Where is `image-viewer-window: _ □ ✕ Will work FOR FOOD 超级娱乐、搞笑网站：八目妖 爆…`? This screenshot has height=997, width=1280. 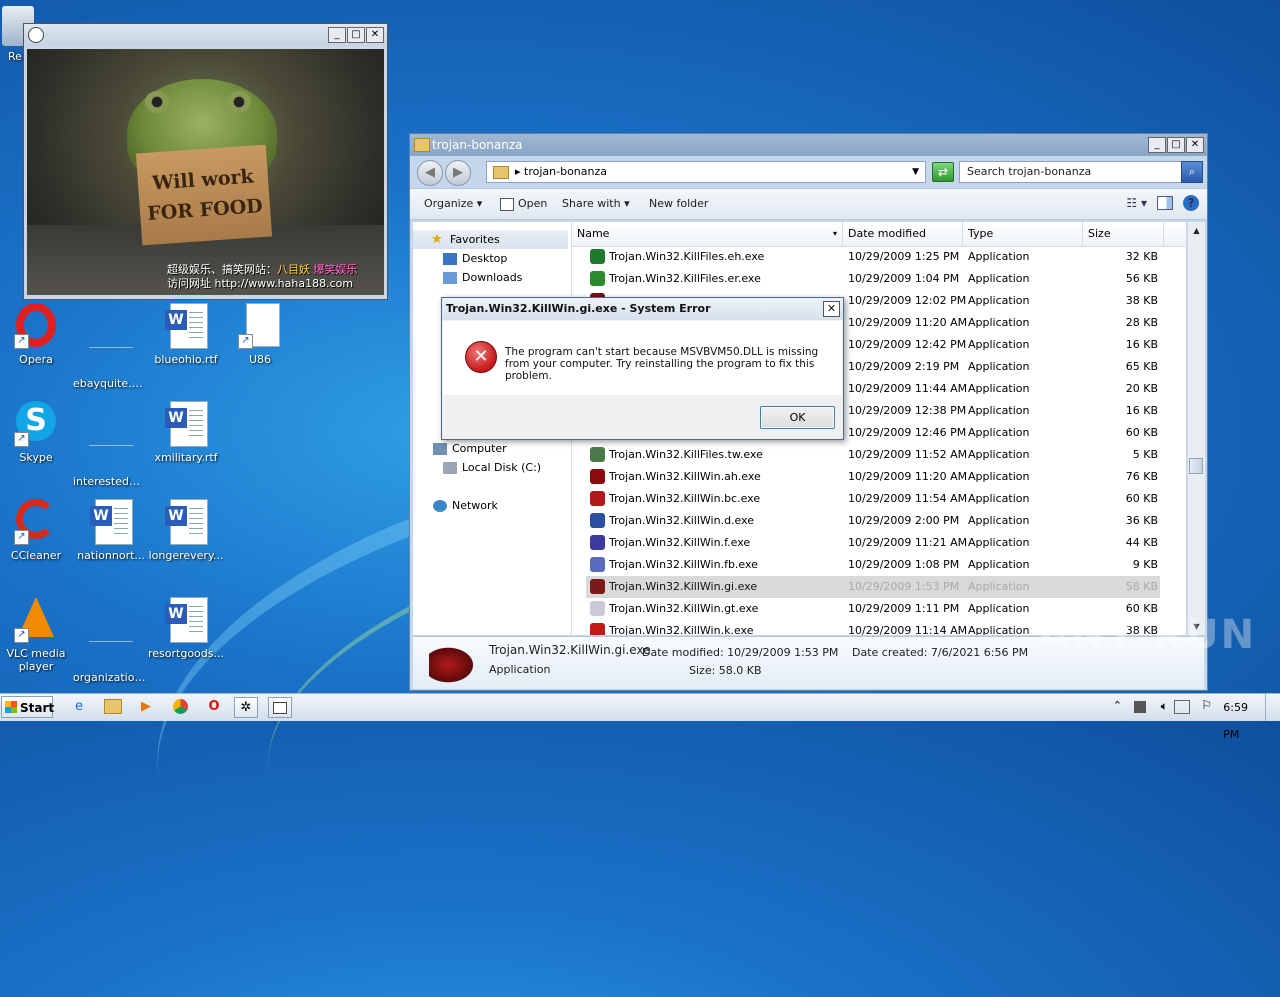
image-viewer-window: _ □ ✕ Will work FOR FOOD 超级娱乐、搞笑网站：八目妖 爆… is located at coordinates (205, 161).